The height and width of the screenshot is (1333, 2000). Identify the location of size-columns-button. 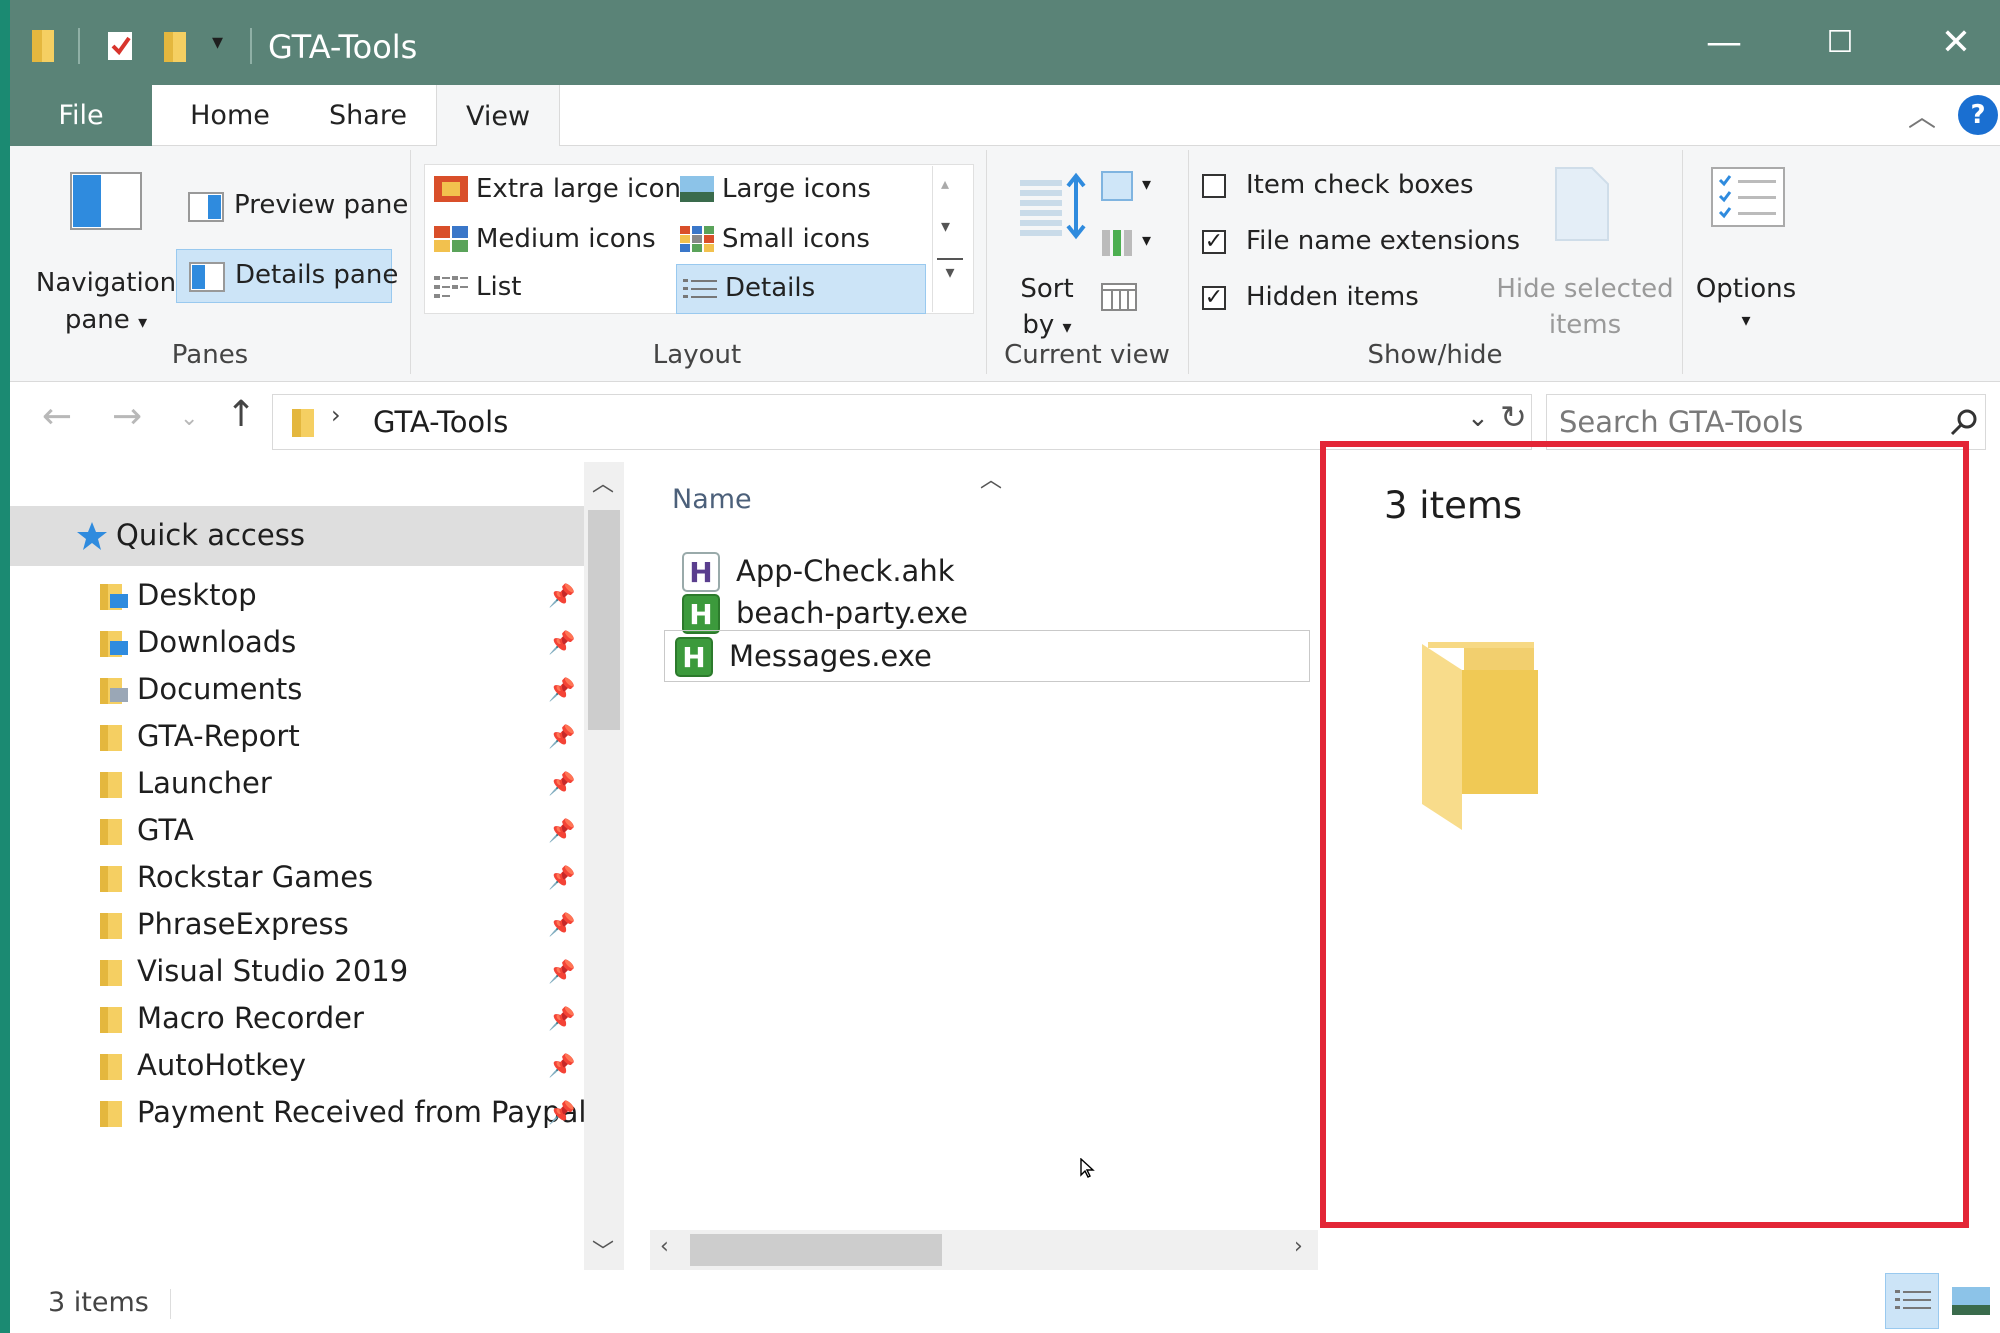
(1120, 300).